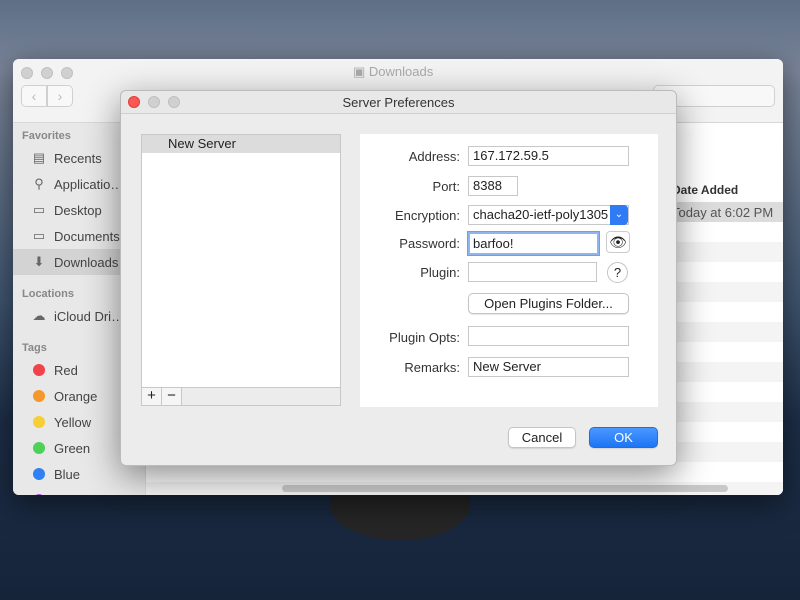 This screenshot has height=600, width=800. I want to click on sidebar-item-label: Documents, so click(87, 236).